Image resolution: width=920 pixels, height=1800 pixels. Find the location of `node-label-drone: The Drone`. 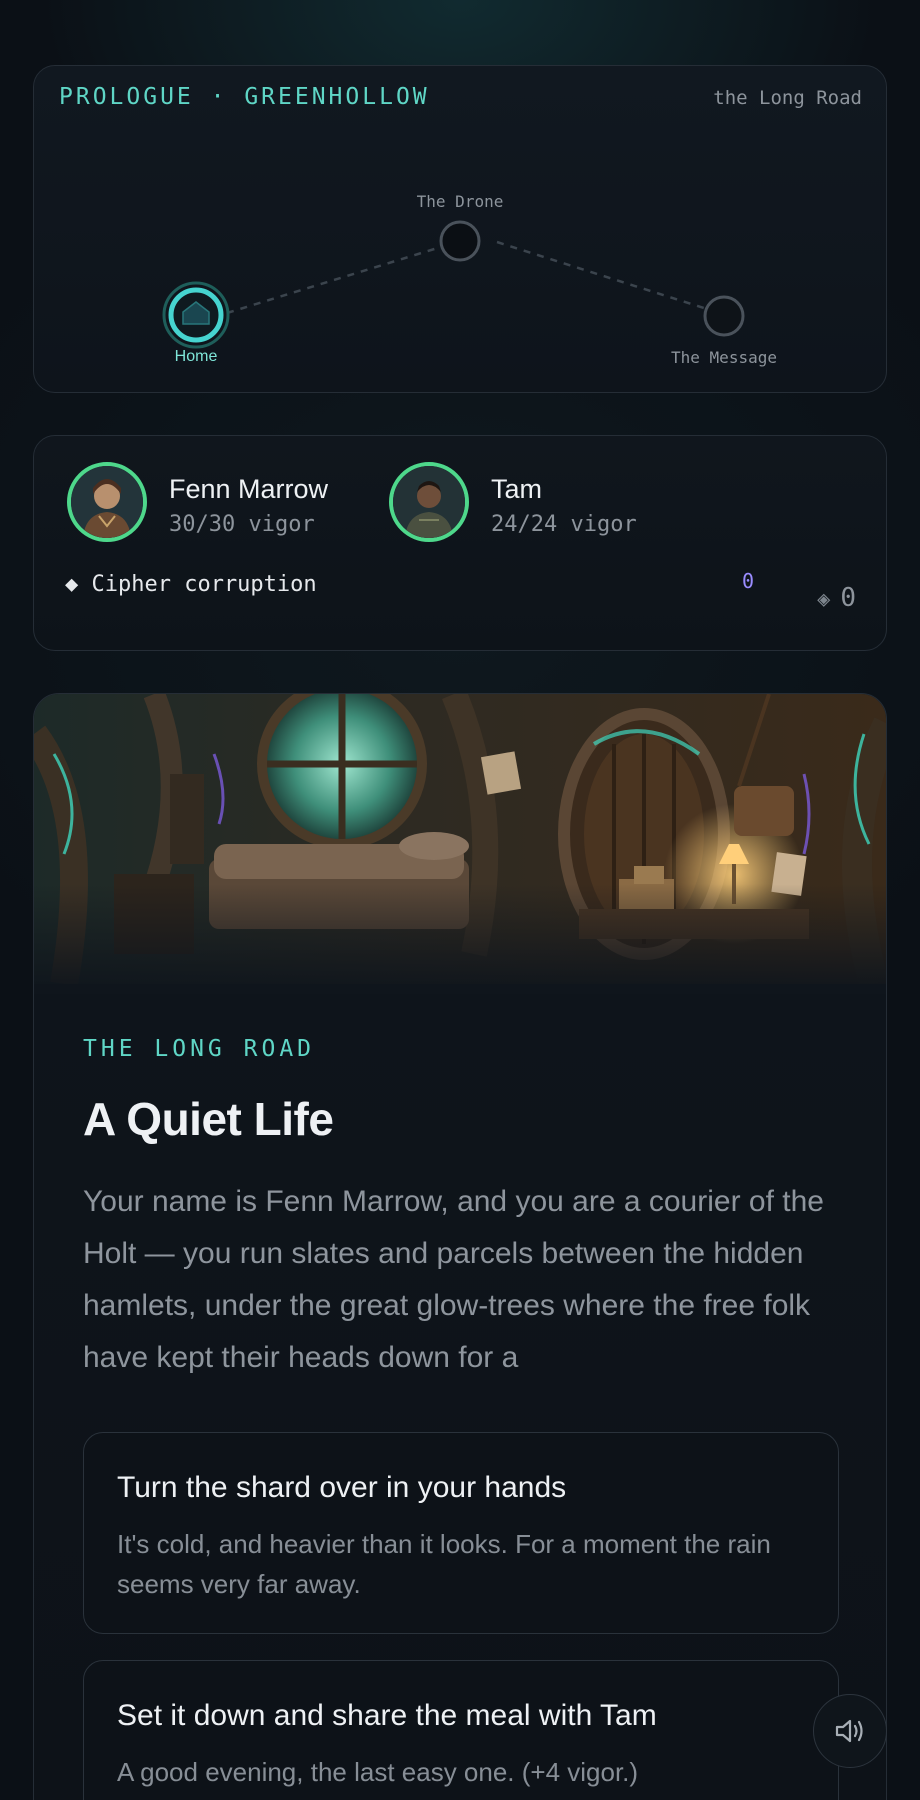

node-label-drone: The Drone is located at coordinates (460, 201).